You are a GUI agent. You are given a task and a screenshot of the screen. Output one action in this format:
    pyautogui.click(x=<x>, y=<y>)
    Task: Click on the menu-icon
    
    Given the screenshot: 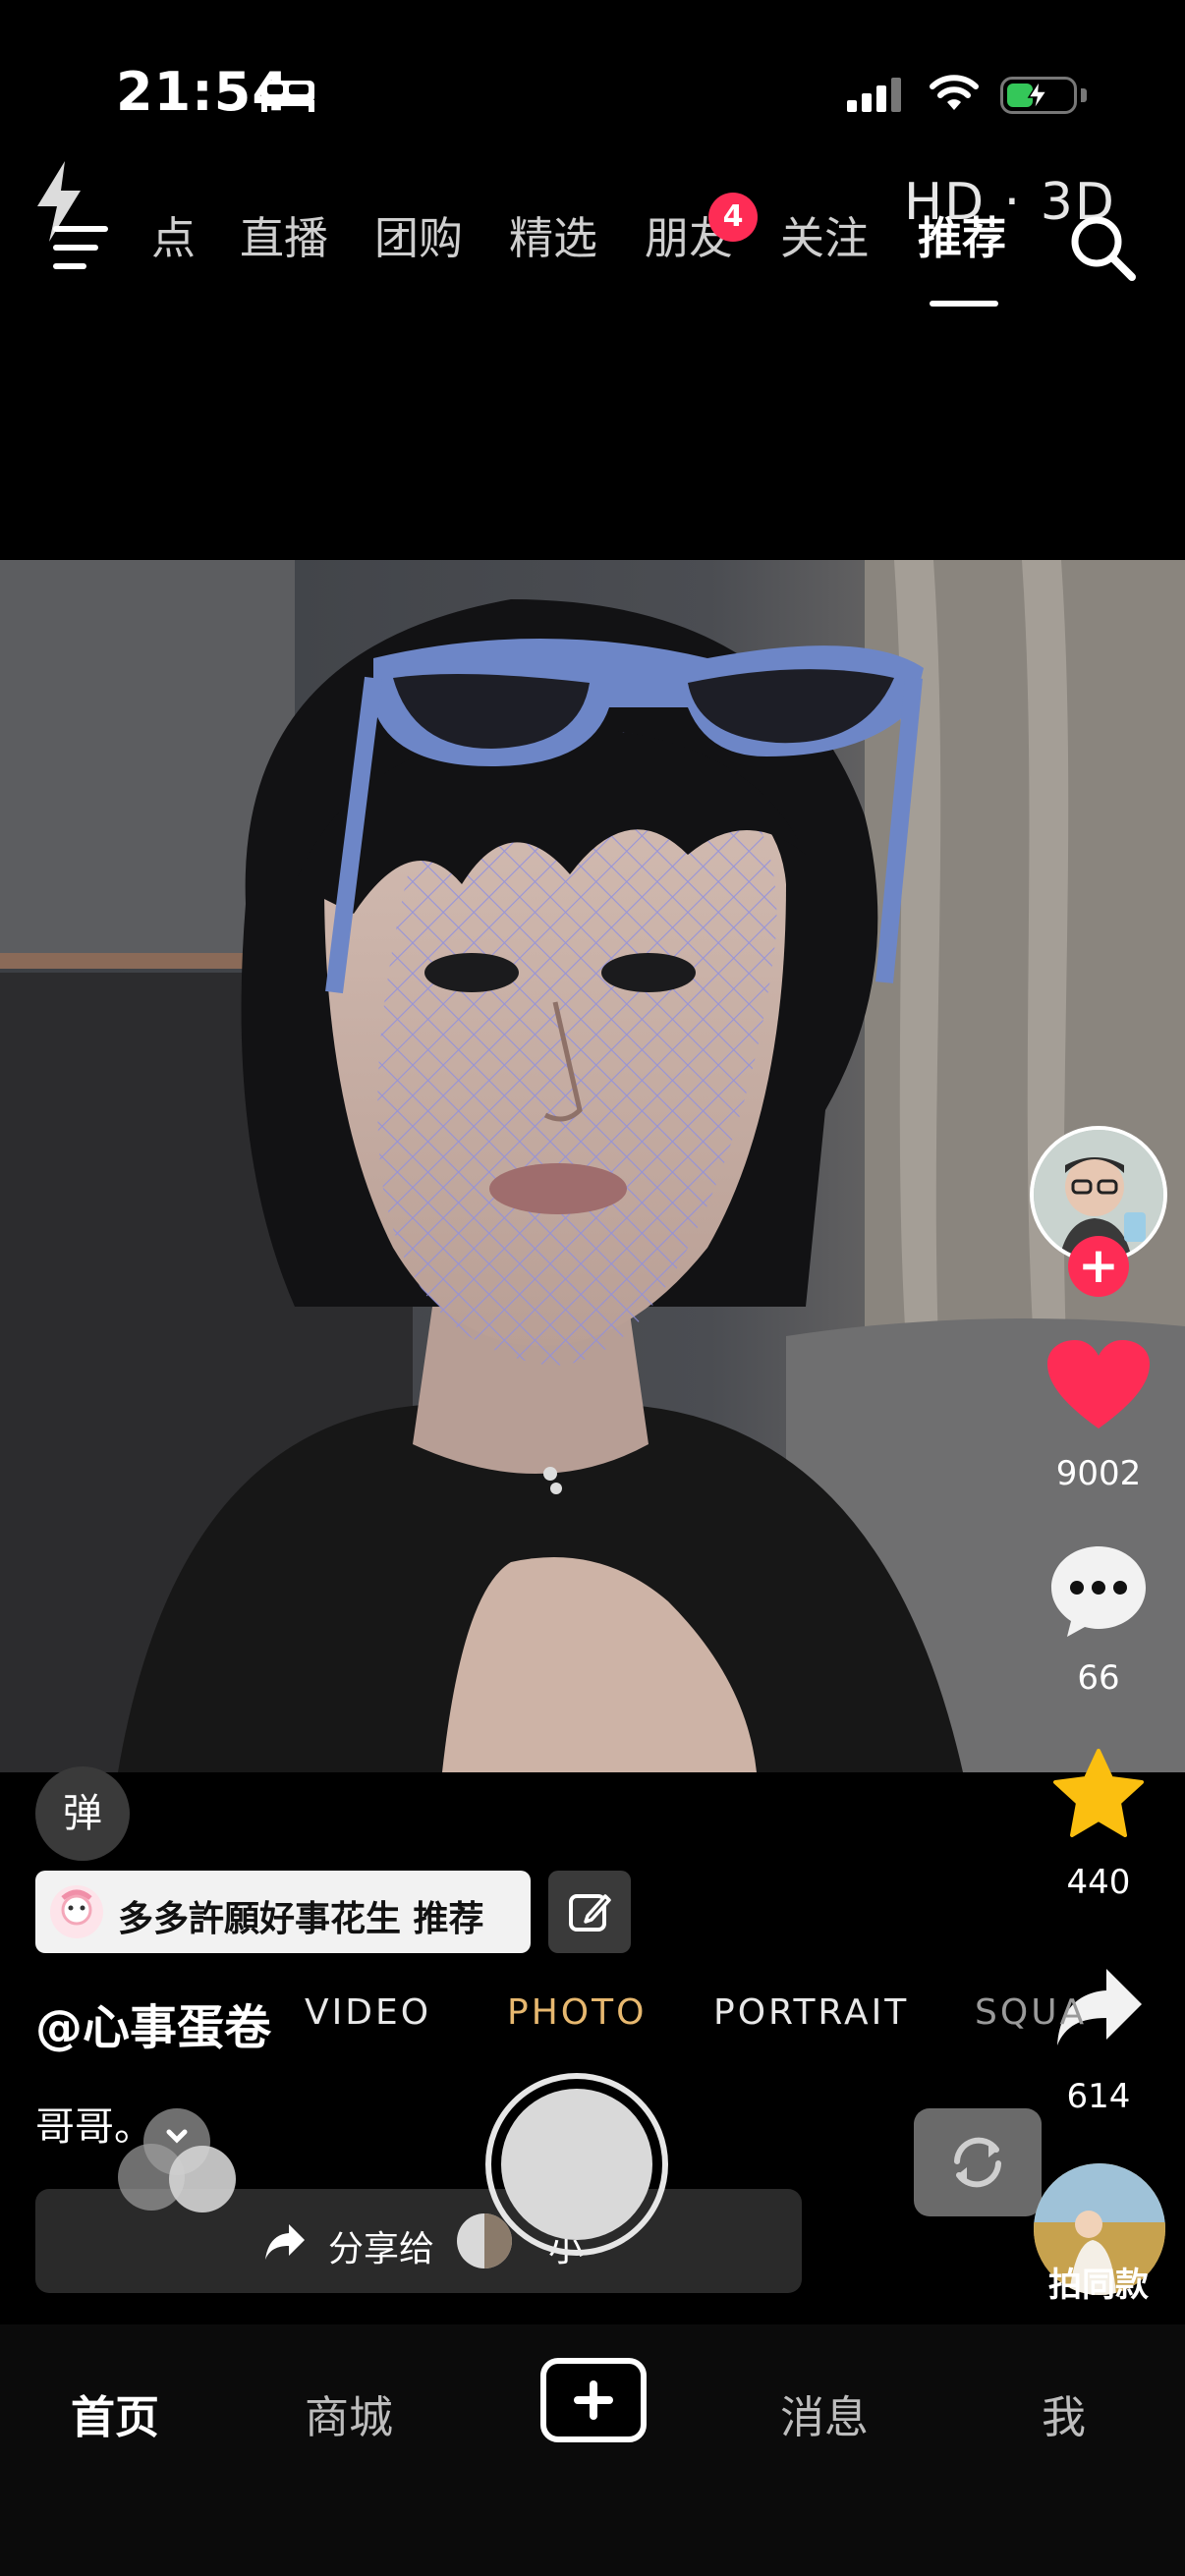 What is the action you would take?
    pyautogui.click(x=83, y=247)
    